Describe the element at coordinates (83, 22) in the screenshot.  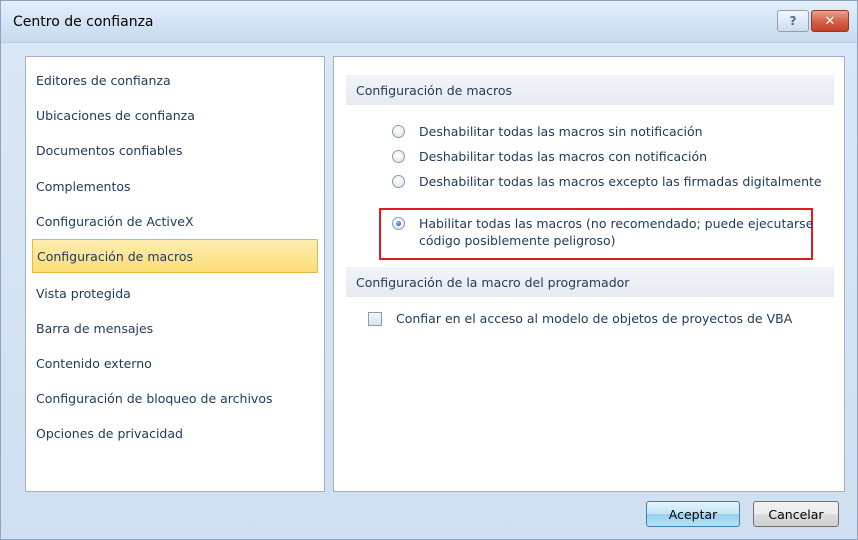
I see `window-title: Centro de confianza` at that location.